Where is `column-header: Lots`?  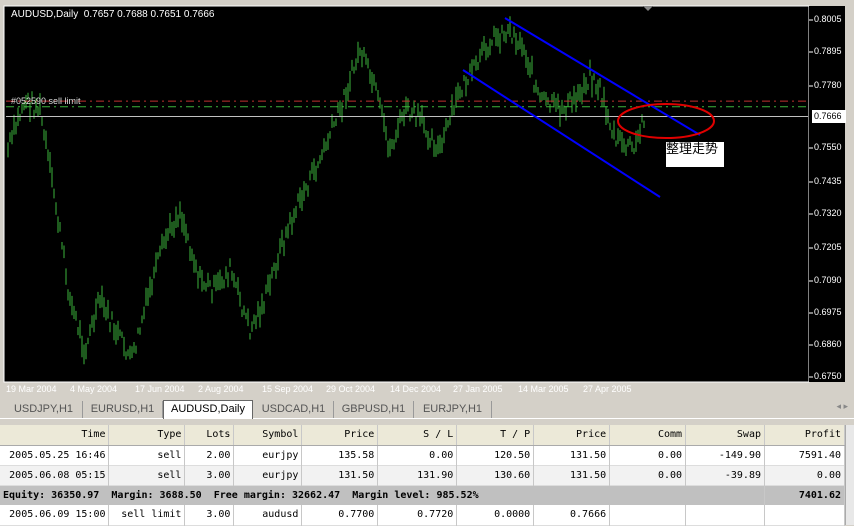 column-header: Lots is located at coordinates (209, 435).